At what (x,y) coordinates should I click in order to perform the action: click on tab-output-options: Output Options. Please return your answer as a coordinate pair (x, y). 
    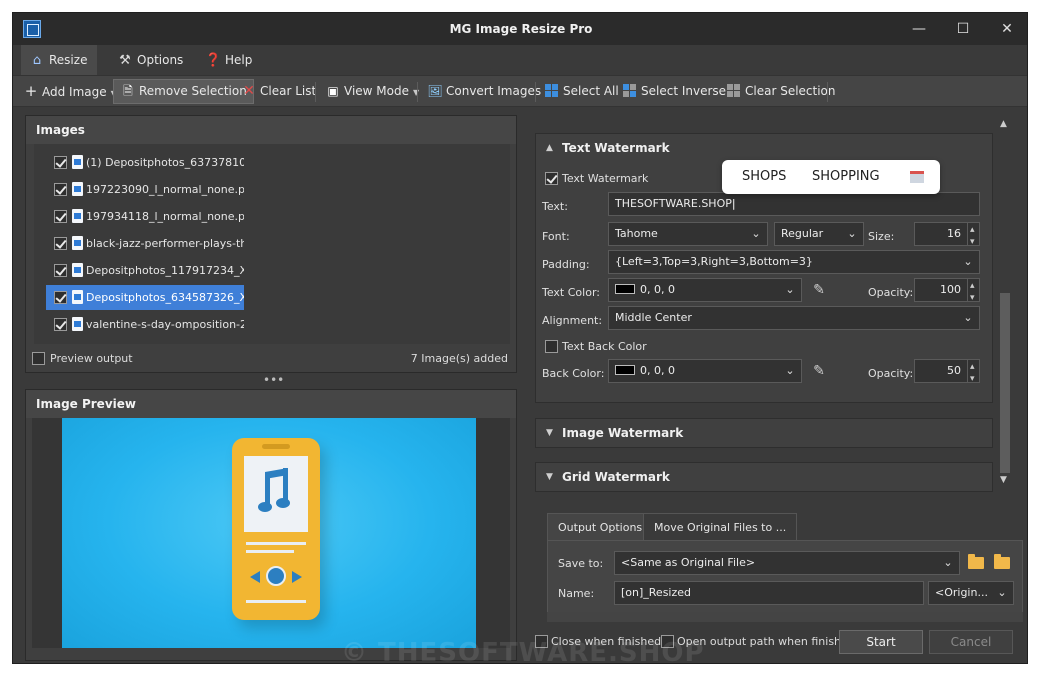
    Looking at the image, I should click on (600, 527).